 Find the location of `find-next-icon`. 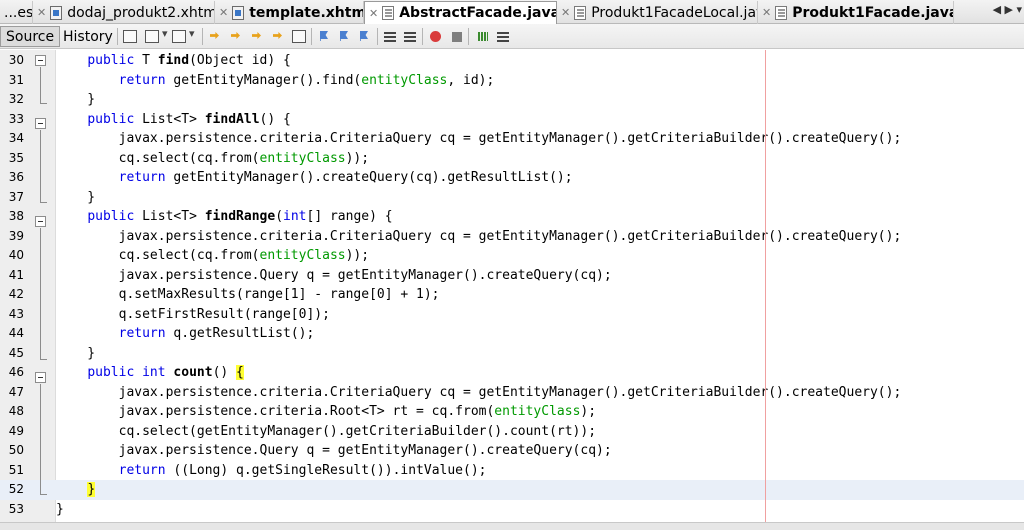

find-next-icon is located at coordinates (257, 36).